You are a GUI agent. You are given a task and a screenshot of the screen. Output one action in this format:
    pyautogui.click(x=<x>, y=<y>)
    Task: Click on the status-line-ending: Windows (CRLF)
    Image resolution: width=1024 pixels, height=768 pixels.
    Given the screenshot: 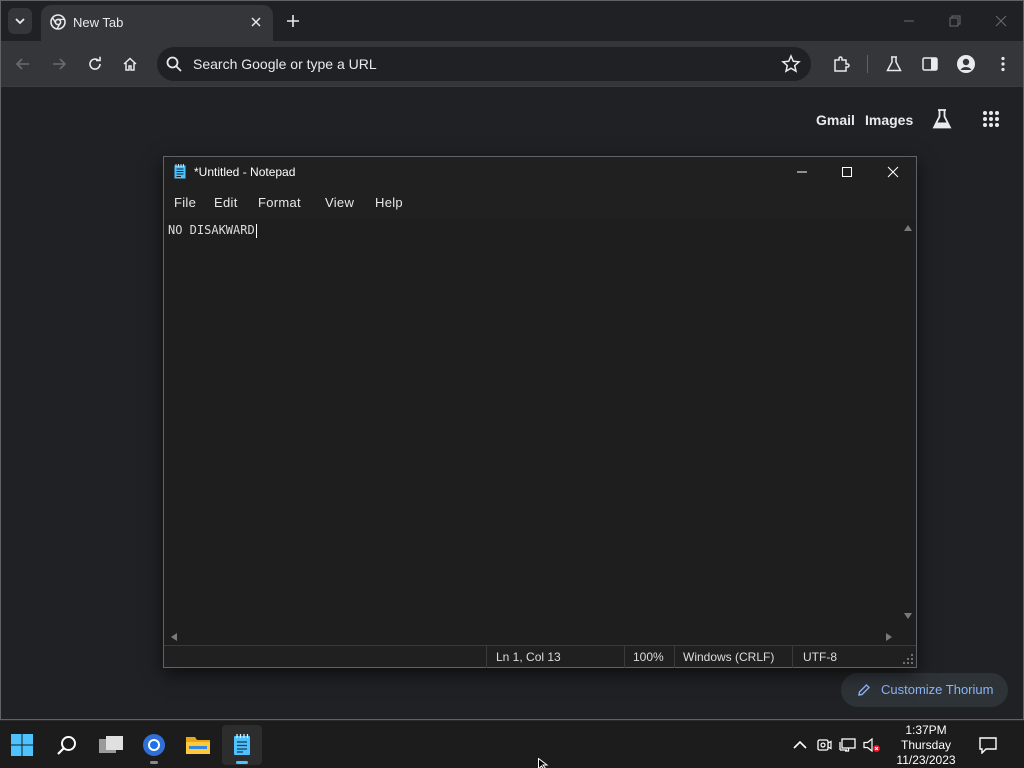 What is the action you would take?
    pyautogui.click(x=729, y=657)
    